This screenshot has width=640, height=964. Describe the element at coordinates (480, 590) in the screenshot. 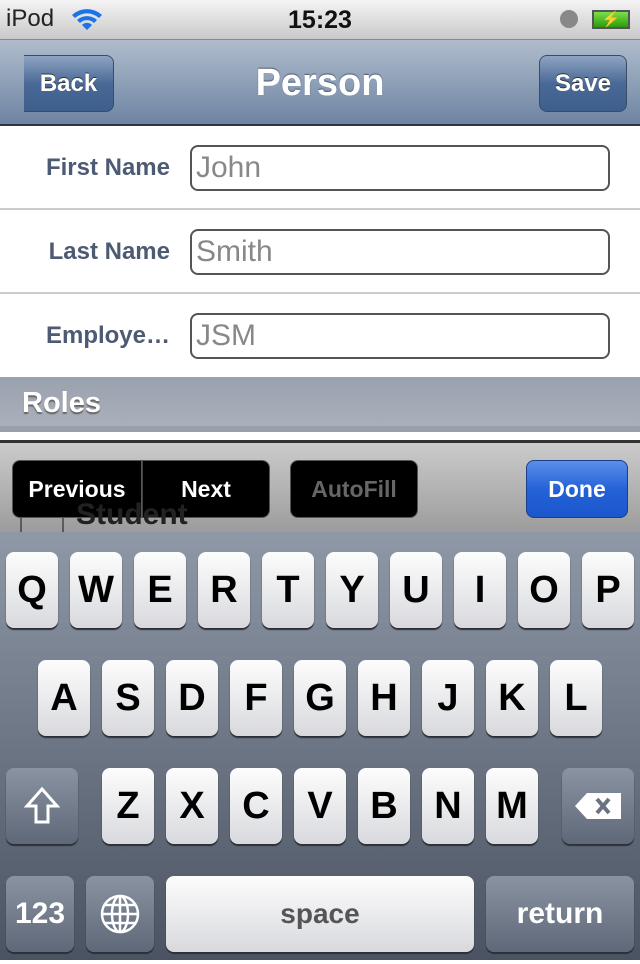

I see `key-i: I` at that location.